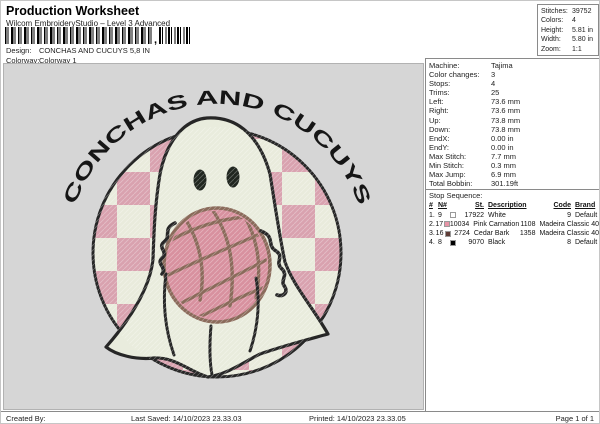 This screenshot has width=600, height=424. I want to click on machine-info-row: EndY: 0.00 in, so click(514, 147).